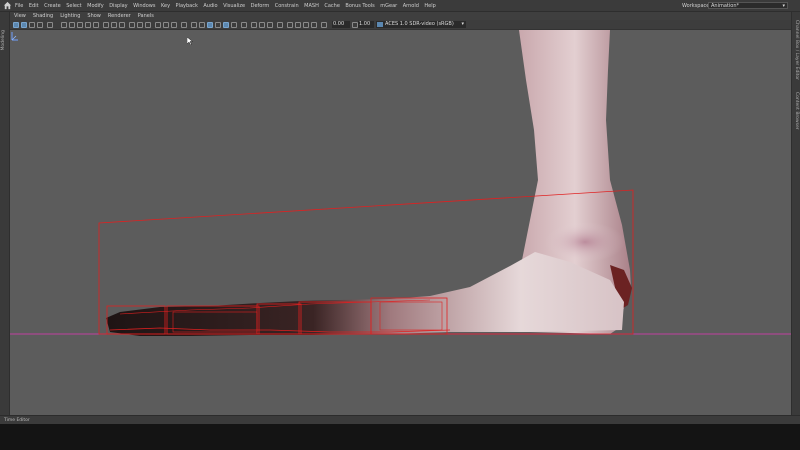 This screenshot has width=800, height=450. I want to click on foot-mesh, so click(365, 294).